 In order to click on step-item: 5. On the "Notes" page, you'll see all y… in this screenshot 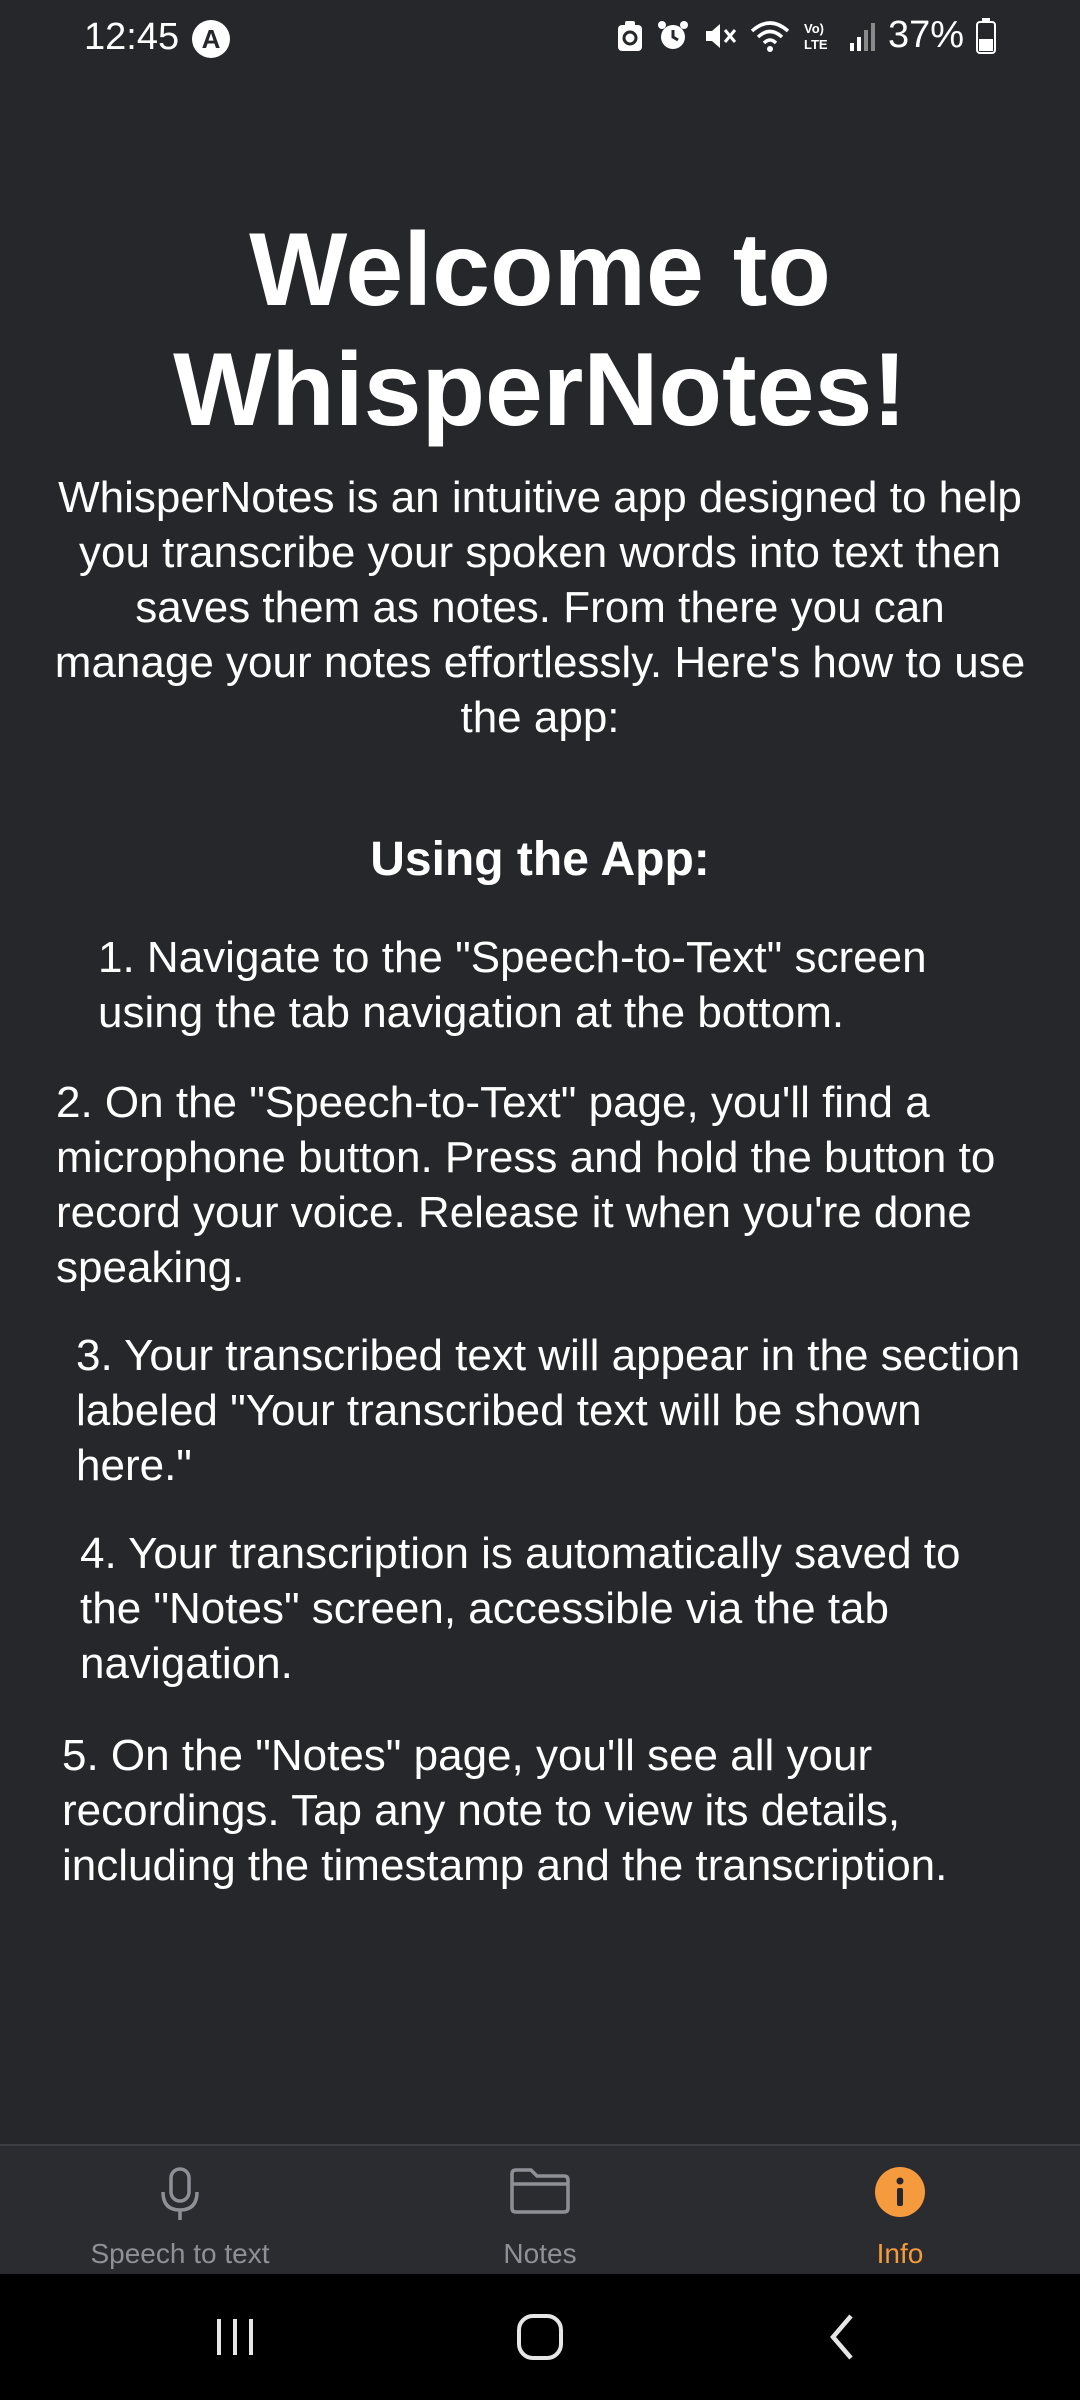, I will do `click(505, 1810)`.